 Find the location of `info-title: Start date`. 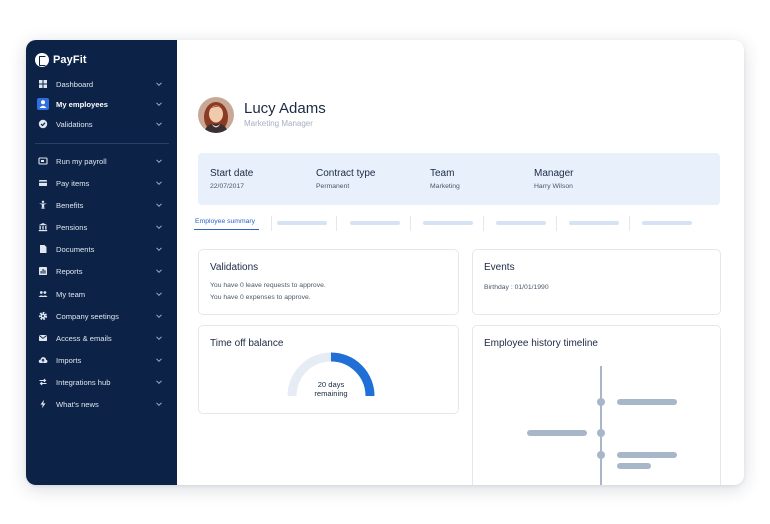

info-title: Start date is located at coordinates (232, 173).